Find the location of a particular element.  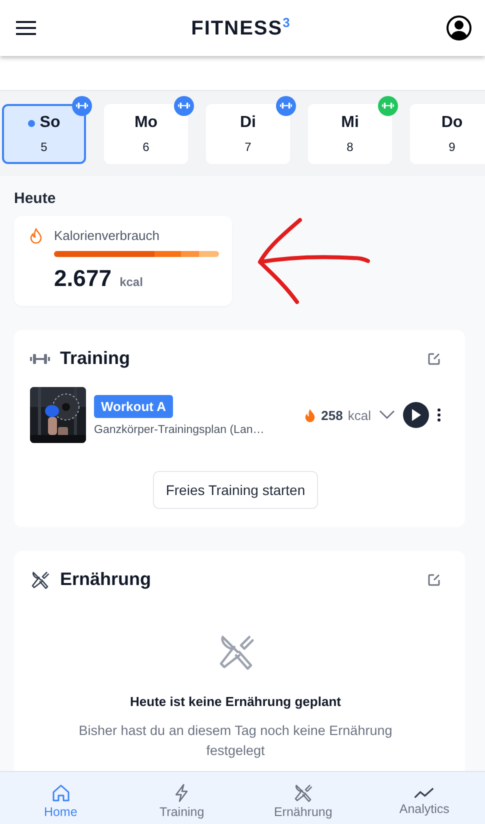

workout-kcal: 258 is located at coordinates (332, 415).